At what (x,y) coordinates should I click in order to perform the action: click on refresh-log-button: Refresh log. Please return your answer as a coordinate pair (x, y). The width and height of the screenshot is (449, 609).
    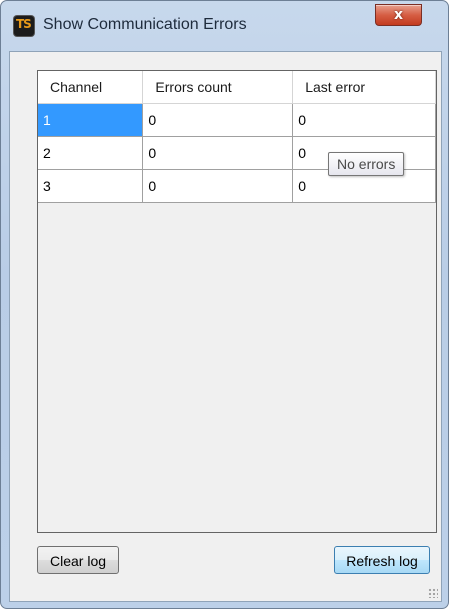
    Looking at the image, I should click on (382, 560).